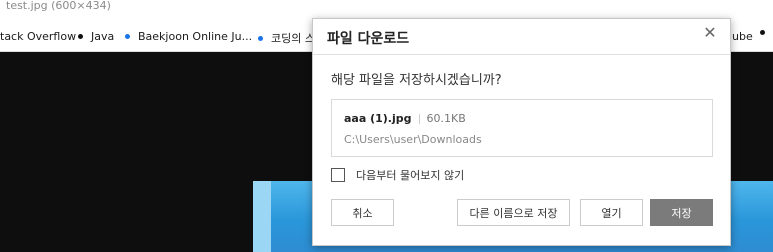 Image resolution: width=773 pixels, height=252 pixels. What do you see at coordinates (58, 6) in the screenshot?
I see `window-title: test.jpg (600×434)` at bounding box center [58, 6].